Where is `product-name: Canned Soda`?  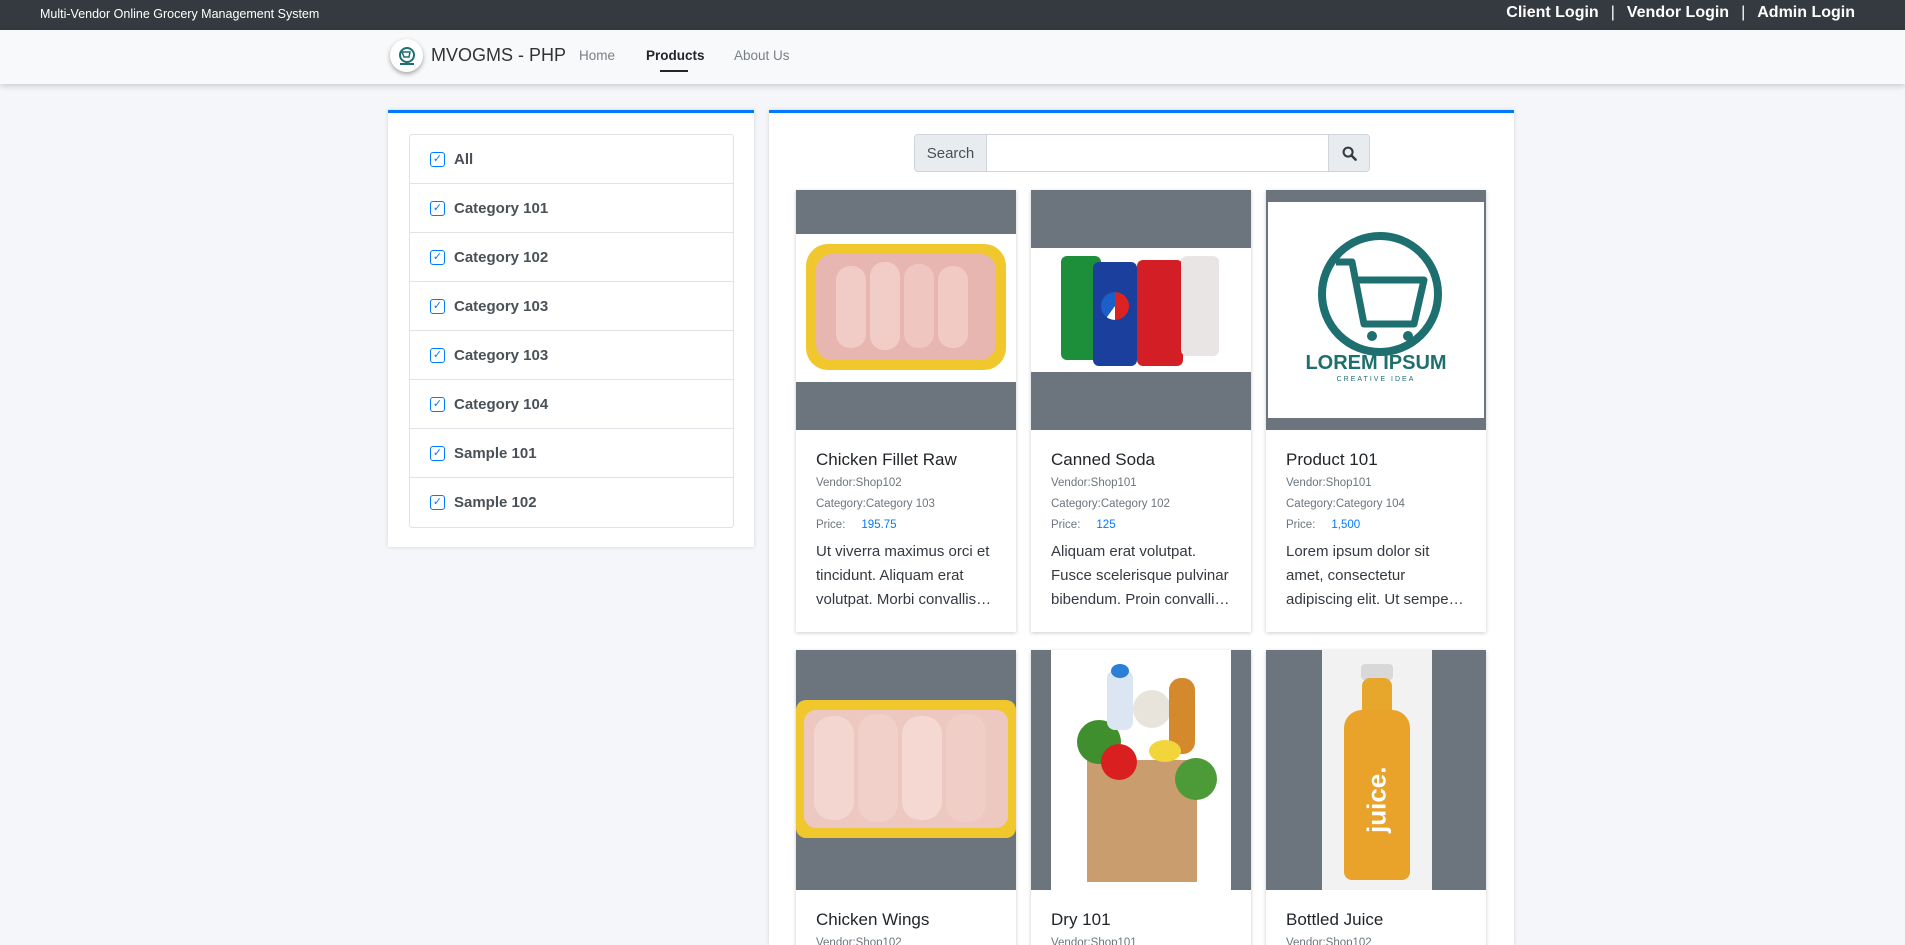
product-name: Canned Soda is located at coordinates (1103, 459).